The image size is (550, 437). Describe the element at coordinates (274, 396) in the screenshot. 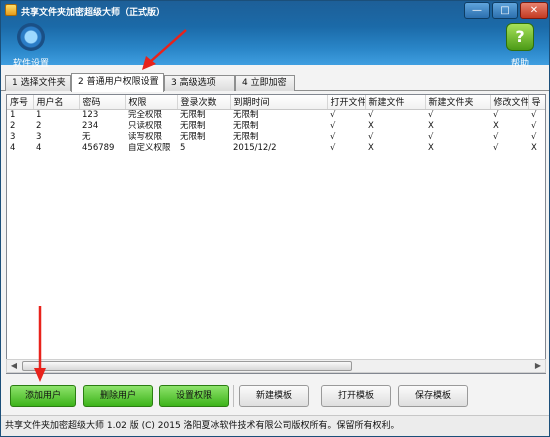

I see `new-template-button: 新建模板` at that location.